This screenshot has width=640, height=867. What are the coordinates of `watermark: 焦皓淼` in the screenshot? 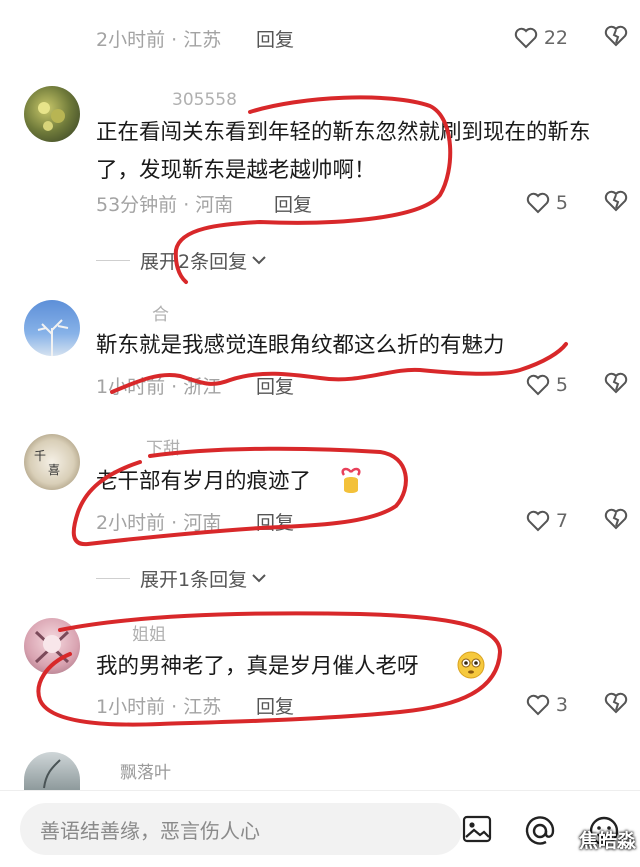 It's located at (607, 841).